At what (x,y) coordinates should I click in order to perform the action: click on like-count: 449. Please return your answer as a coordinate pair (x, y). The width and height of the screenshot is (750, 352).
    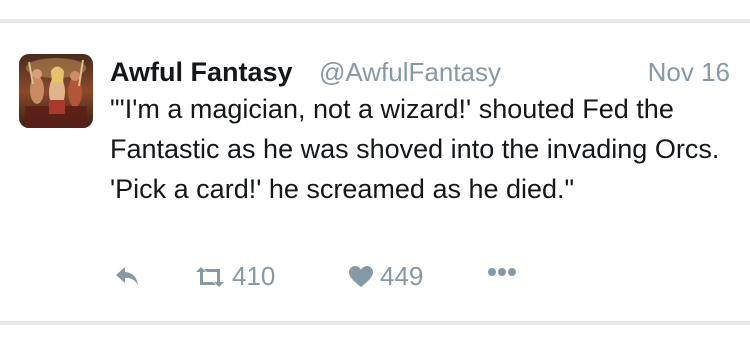
    Looking at the image, I should click on (402, 276).